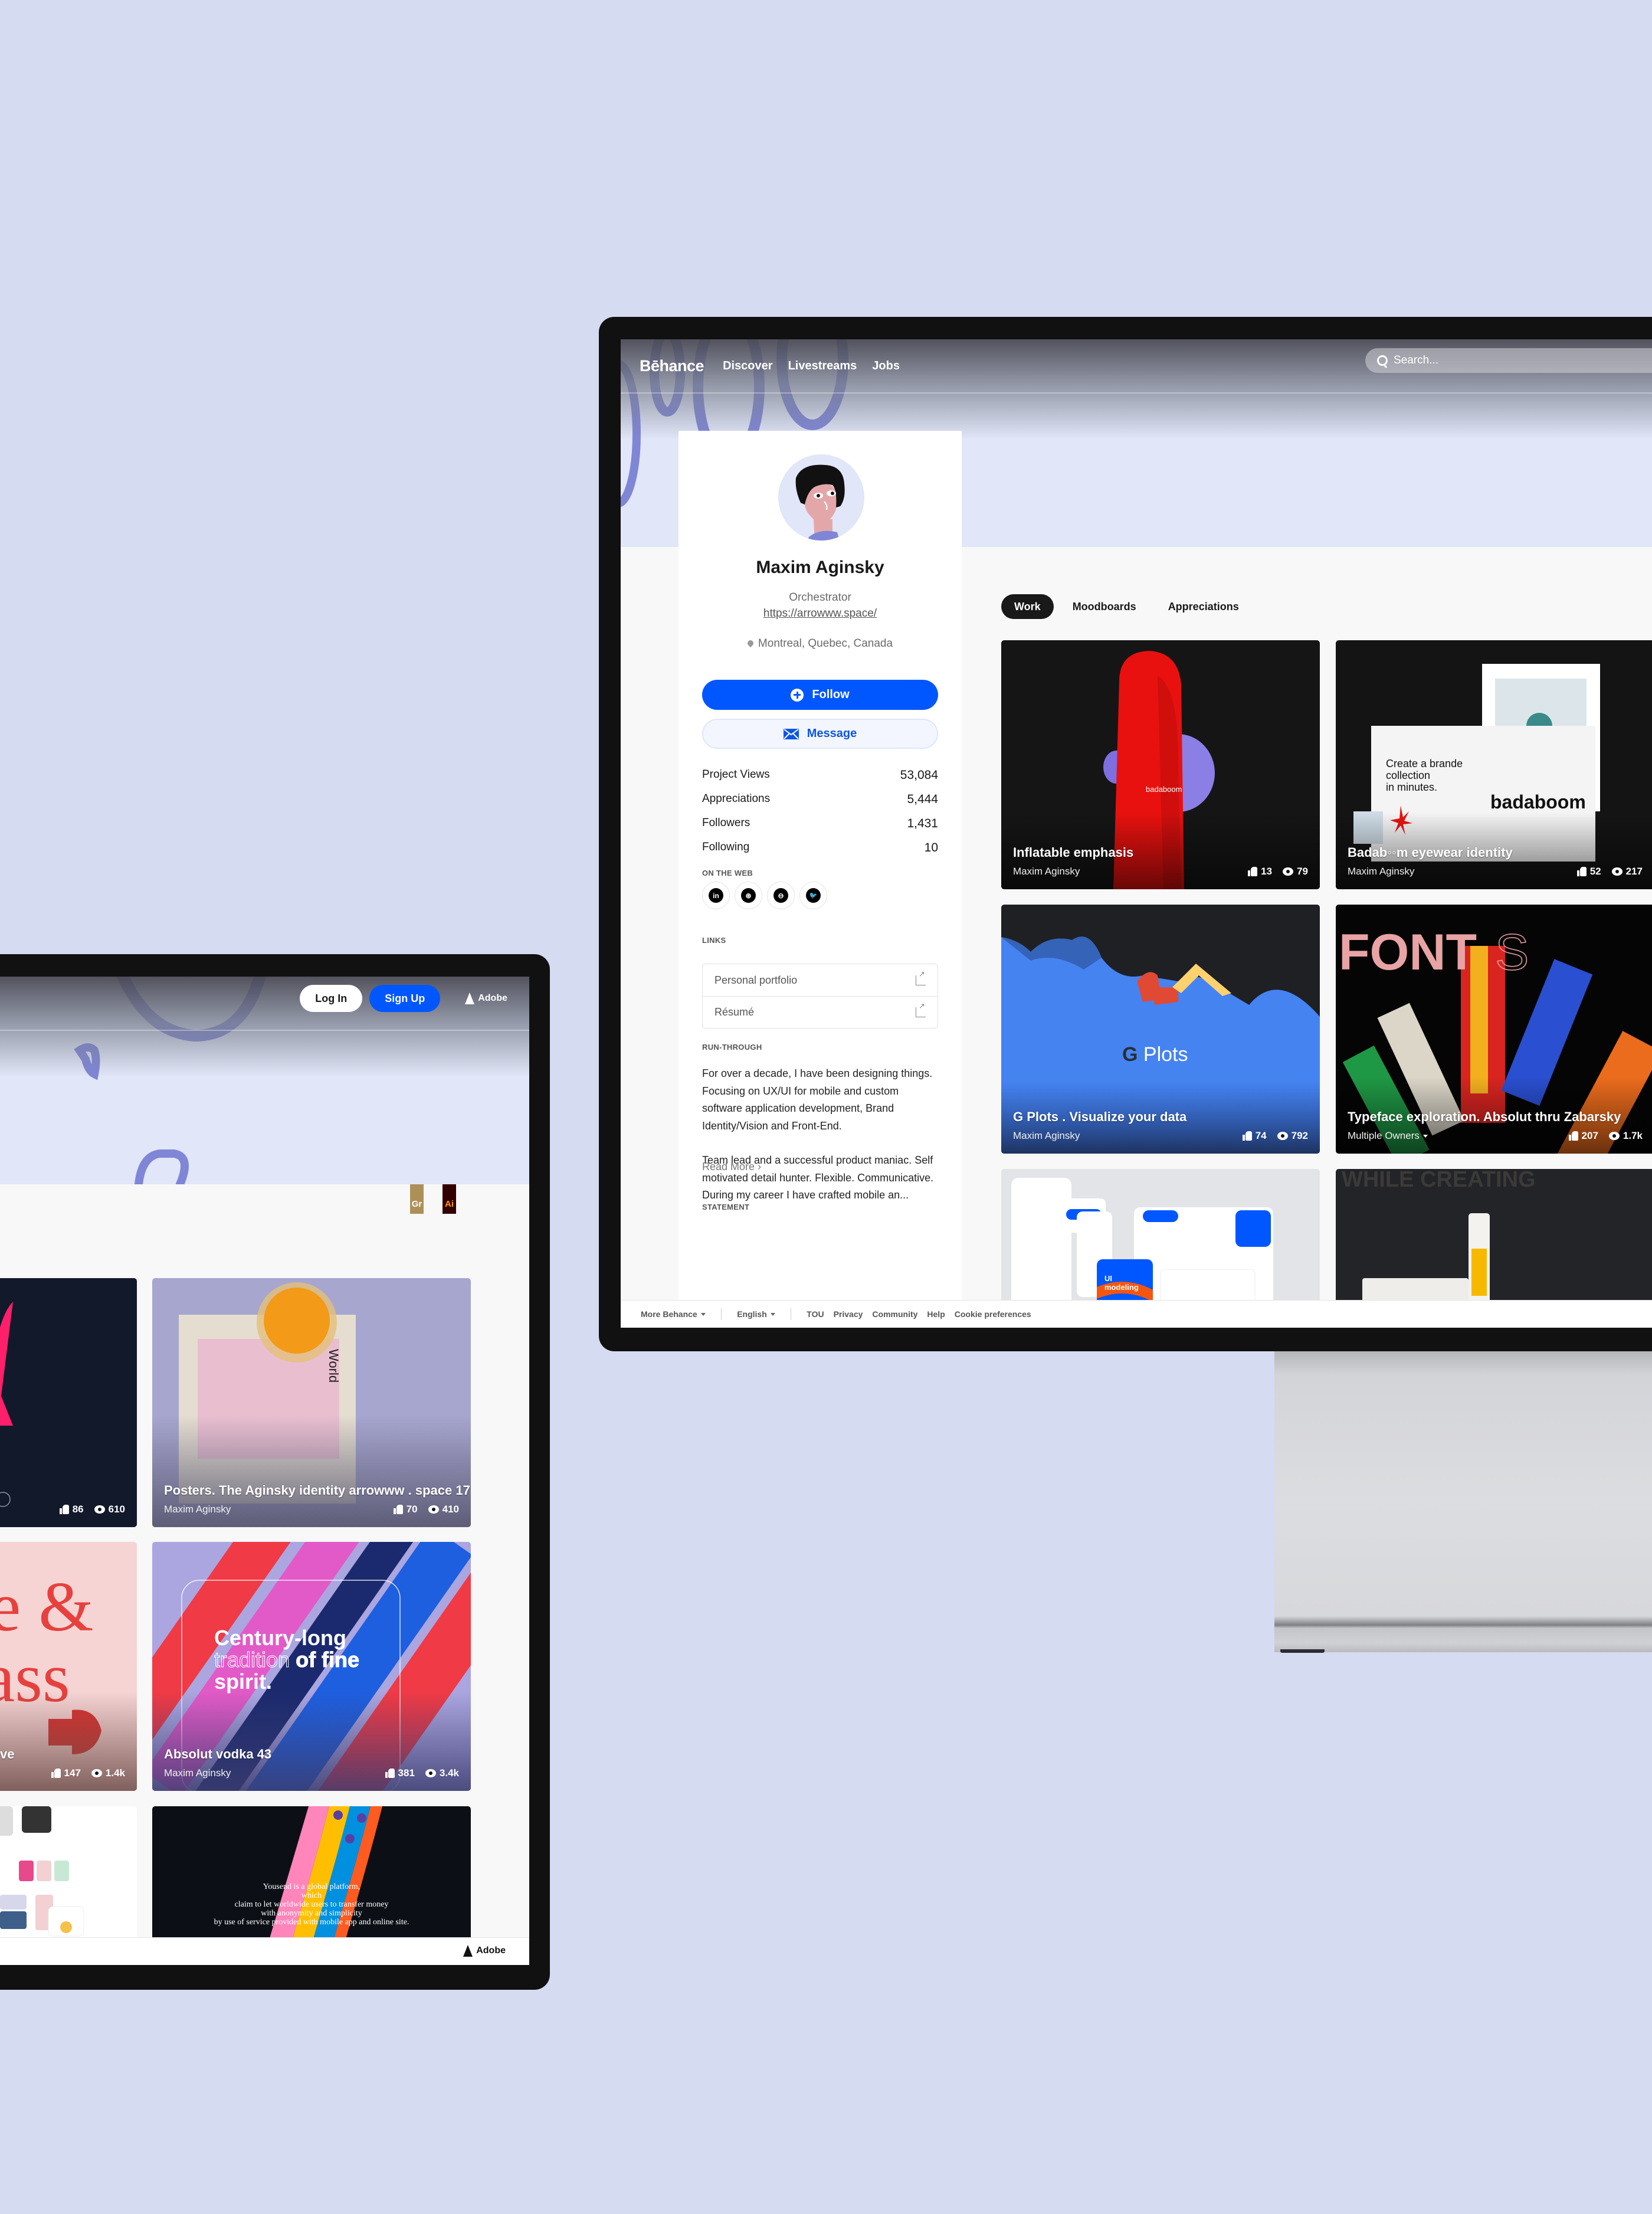 The height and width of the screenshot is (2214, 1652). What do you see at coordinates (726, 1207) in the screenshot?
I see `statement-heading: STATEMENT` at bounding box center [726, 1207].